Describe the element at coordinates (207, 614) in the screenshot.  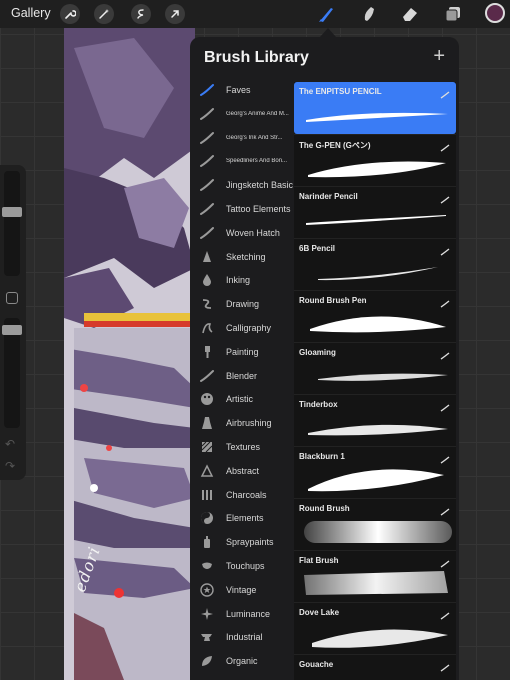
I see `sparkle-icon` at that location.